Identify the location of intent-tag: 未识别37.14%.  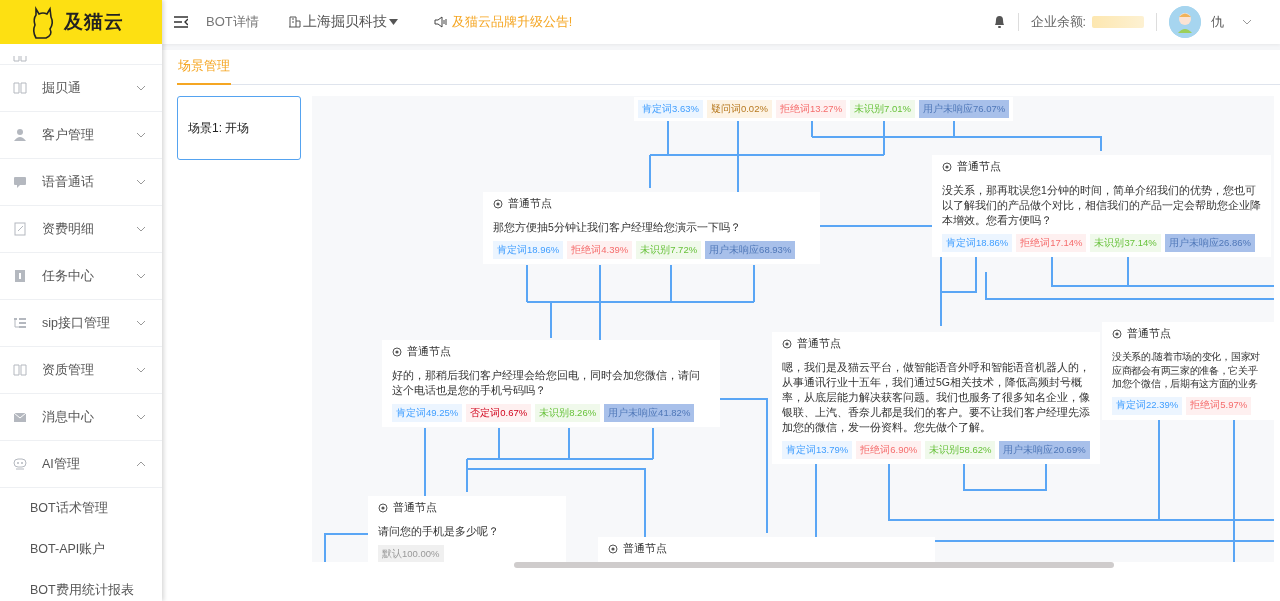
(1125, 243).